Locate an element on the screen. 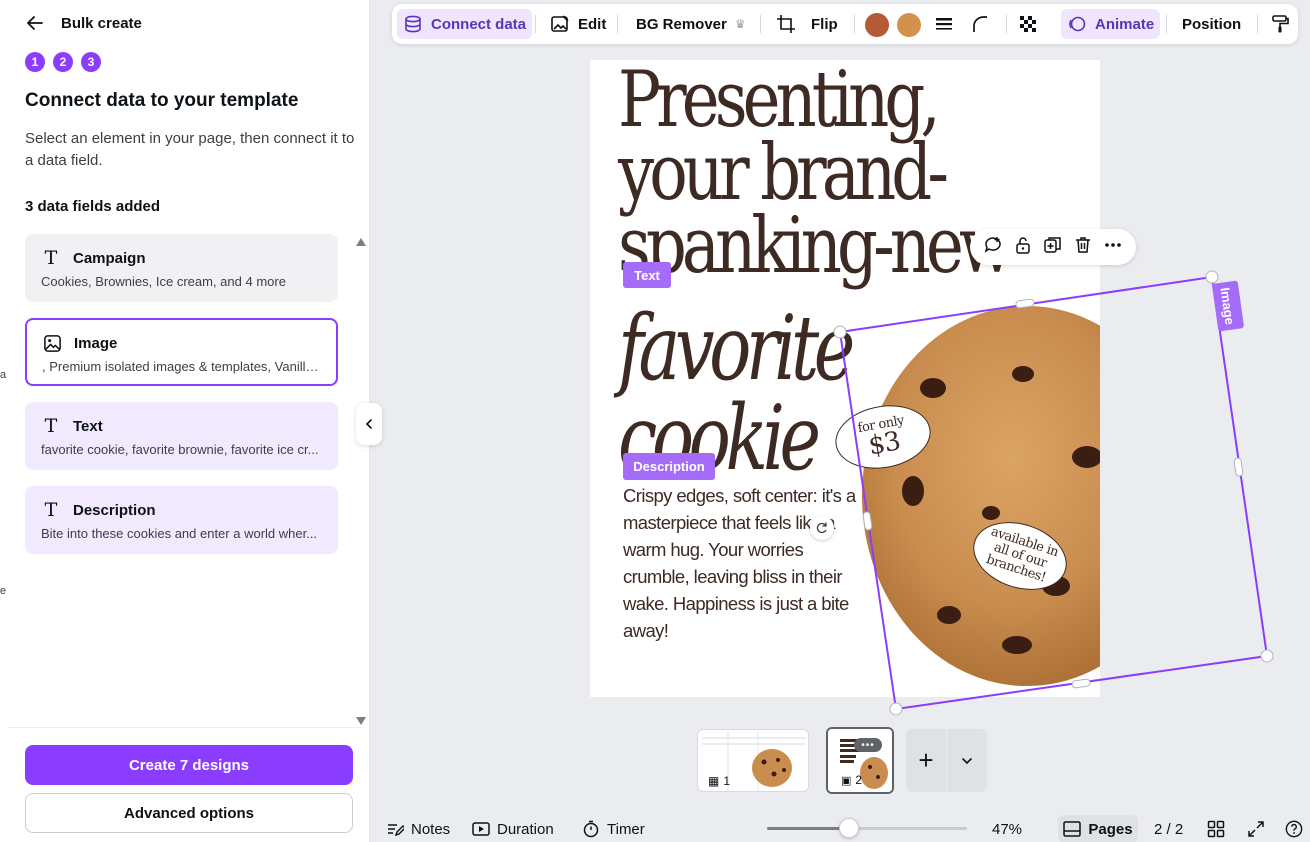 This screenshot has height=842, width=1310. more-icon is located at coordinates (1113, 247).